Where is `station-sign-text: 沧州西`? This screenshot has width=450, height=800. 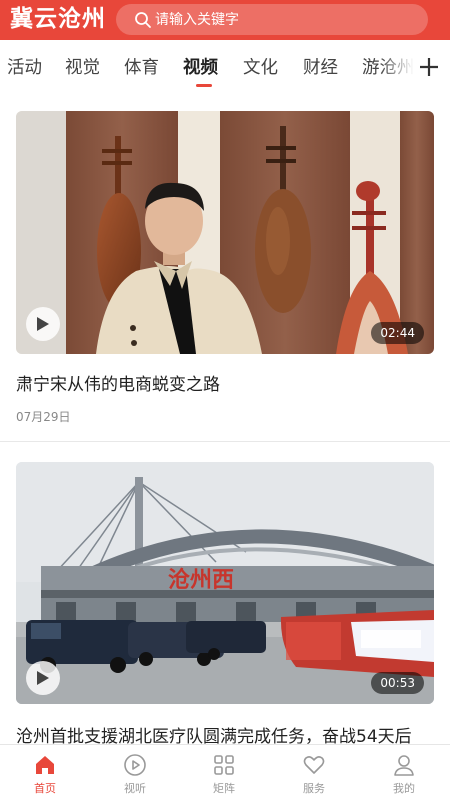 station-sign-text: 沧州西 is located at coordinates (201, 580).